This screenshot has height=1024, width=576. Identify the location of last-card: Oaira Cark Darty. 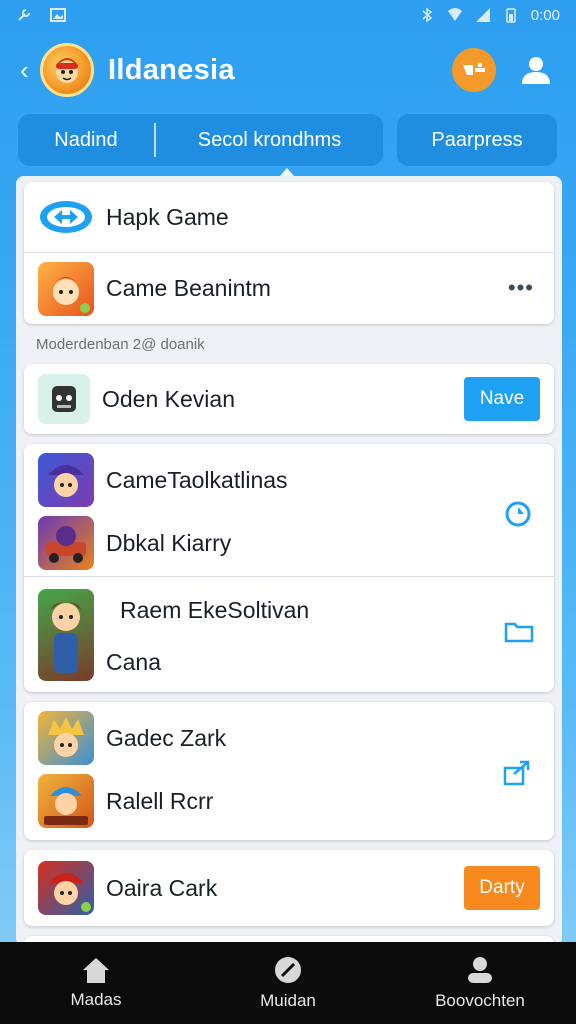
(289, 888).